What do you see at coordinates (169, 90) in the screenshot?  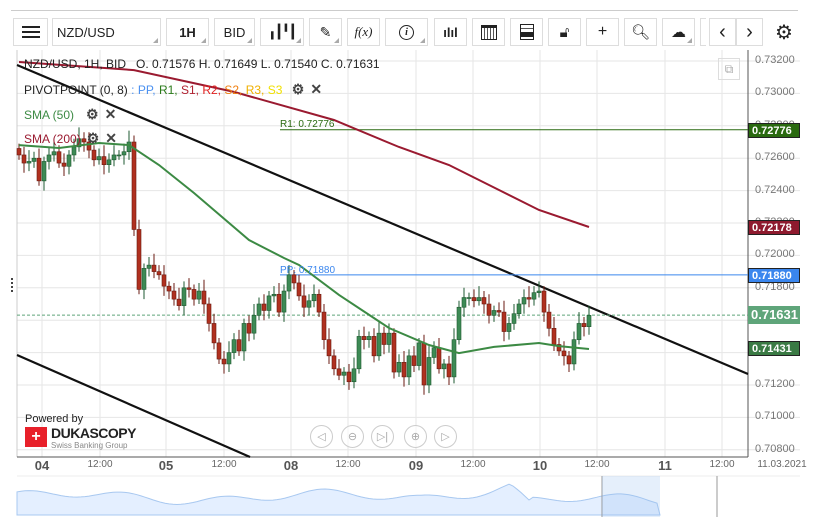 I see `pivot-level-r1: R1,` at bounding box center [169, 90].